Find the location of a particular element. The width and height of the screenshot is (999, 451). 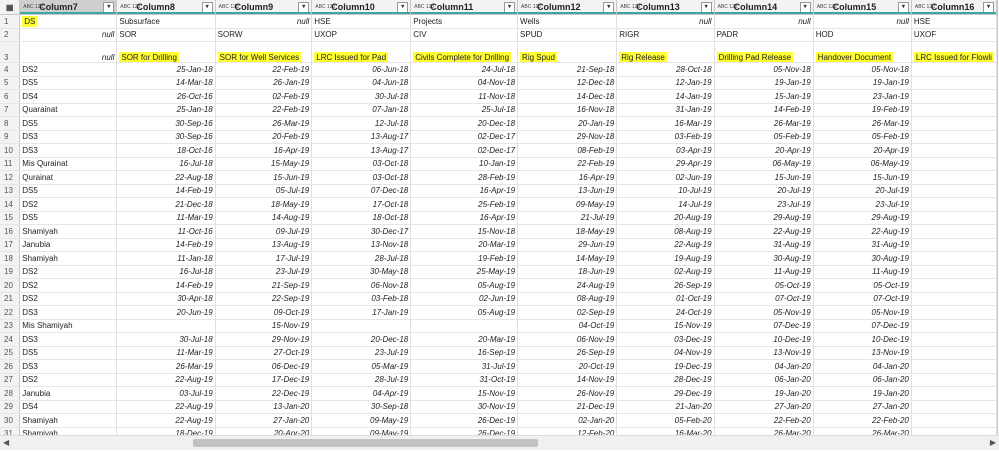

table-cell: 08-Feb-19 is located at coordinates (567, 150).